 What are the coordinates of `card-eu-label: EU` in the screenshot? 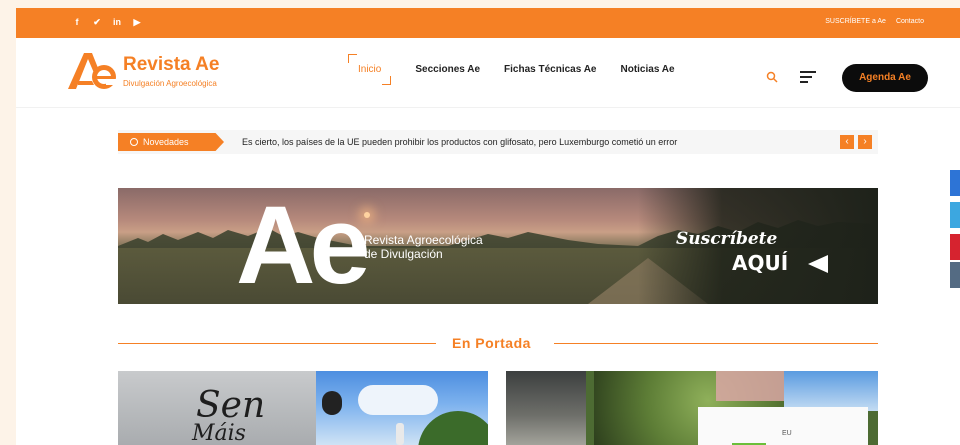 It's located at (787, 433).